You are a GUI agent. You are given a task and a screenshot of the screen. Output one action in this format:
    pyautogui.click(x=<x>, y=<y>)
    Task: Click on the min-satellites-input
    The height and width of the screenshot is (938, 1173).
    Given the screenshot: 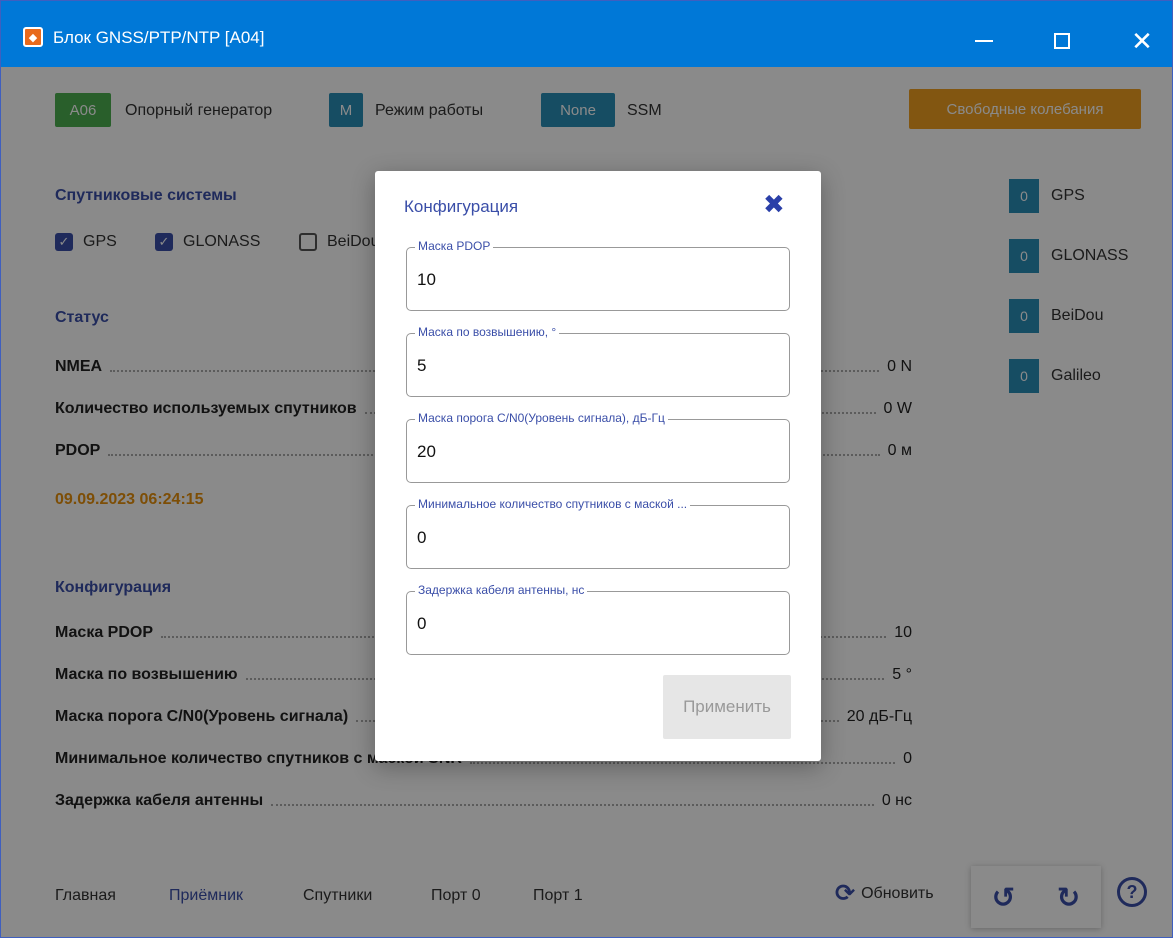 What is the action you would take?
    pyautogui.click(x=597, y=538)
    